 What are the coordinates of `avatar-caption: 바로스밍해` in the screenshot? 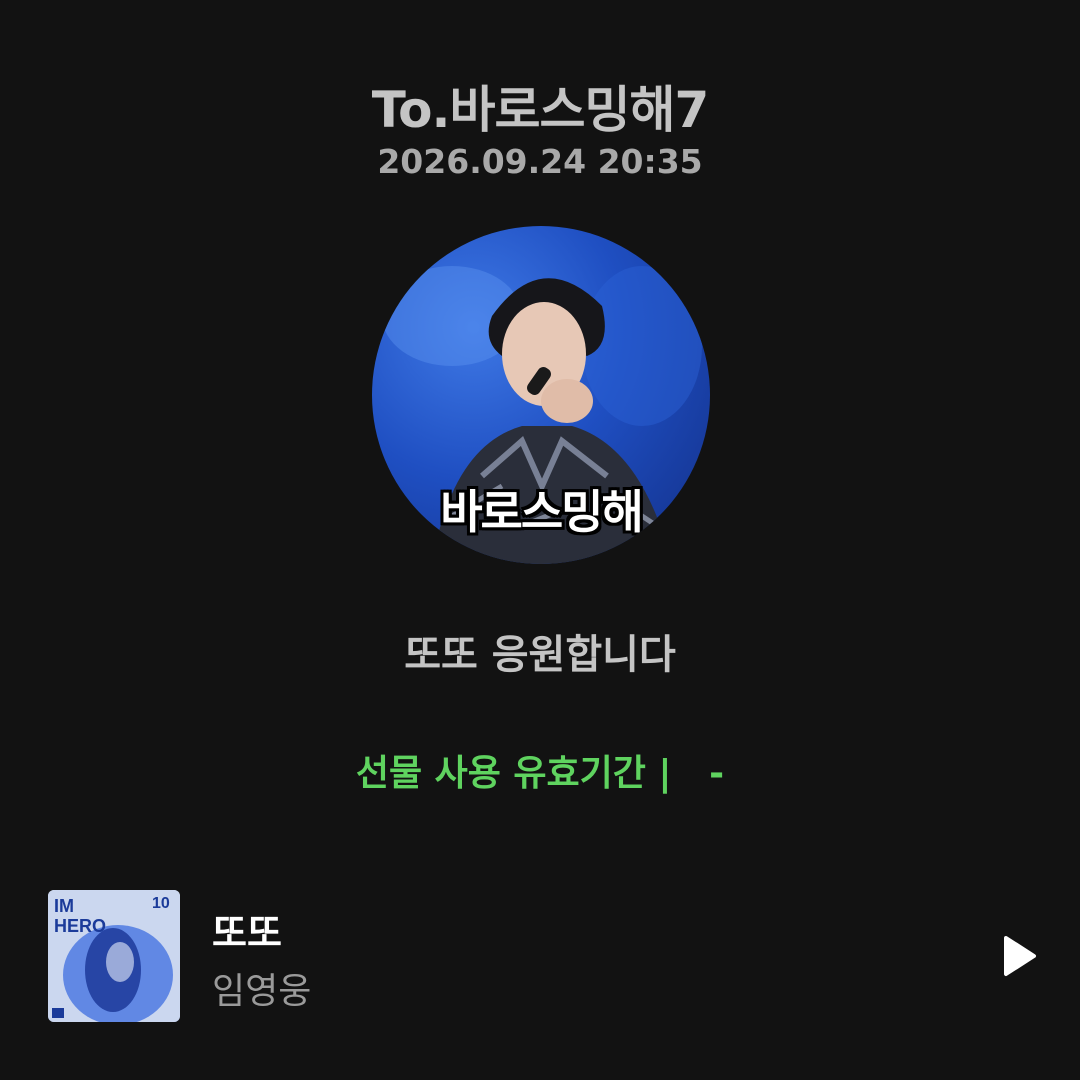 It's located at (542, 512).